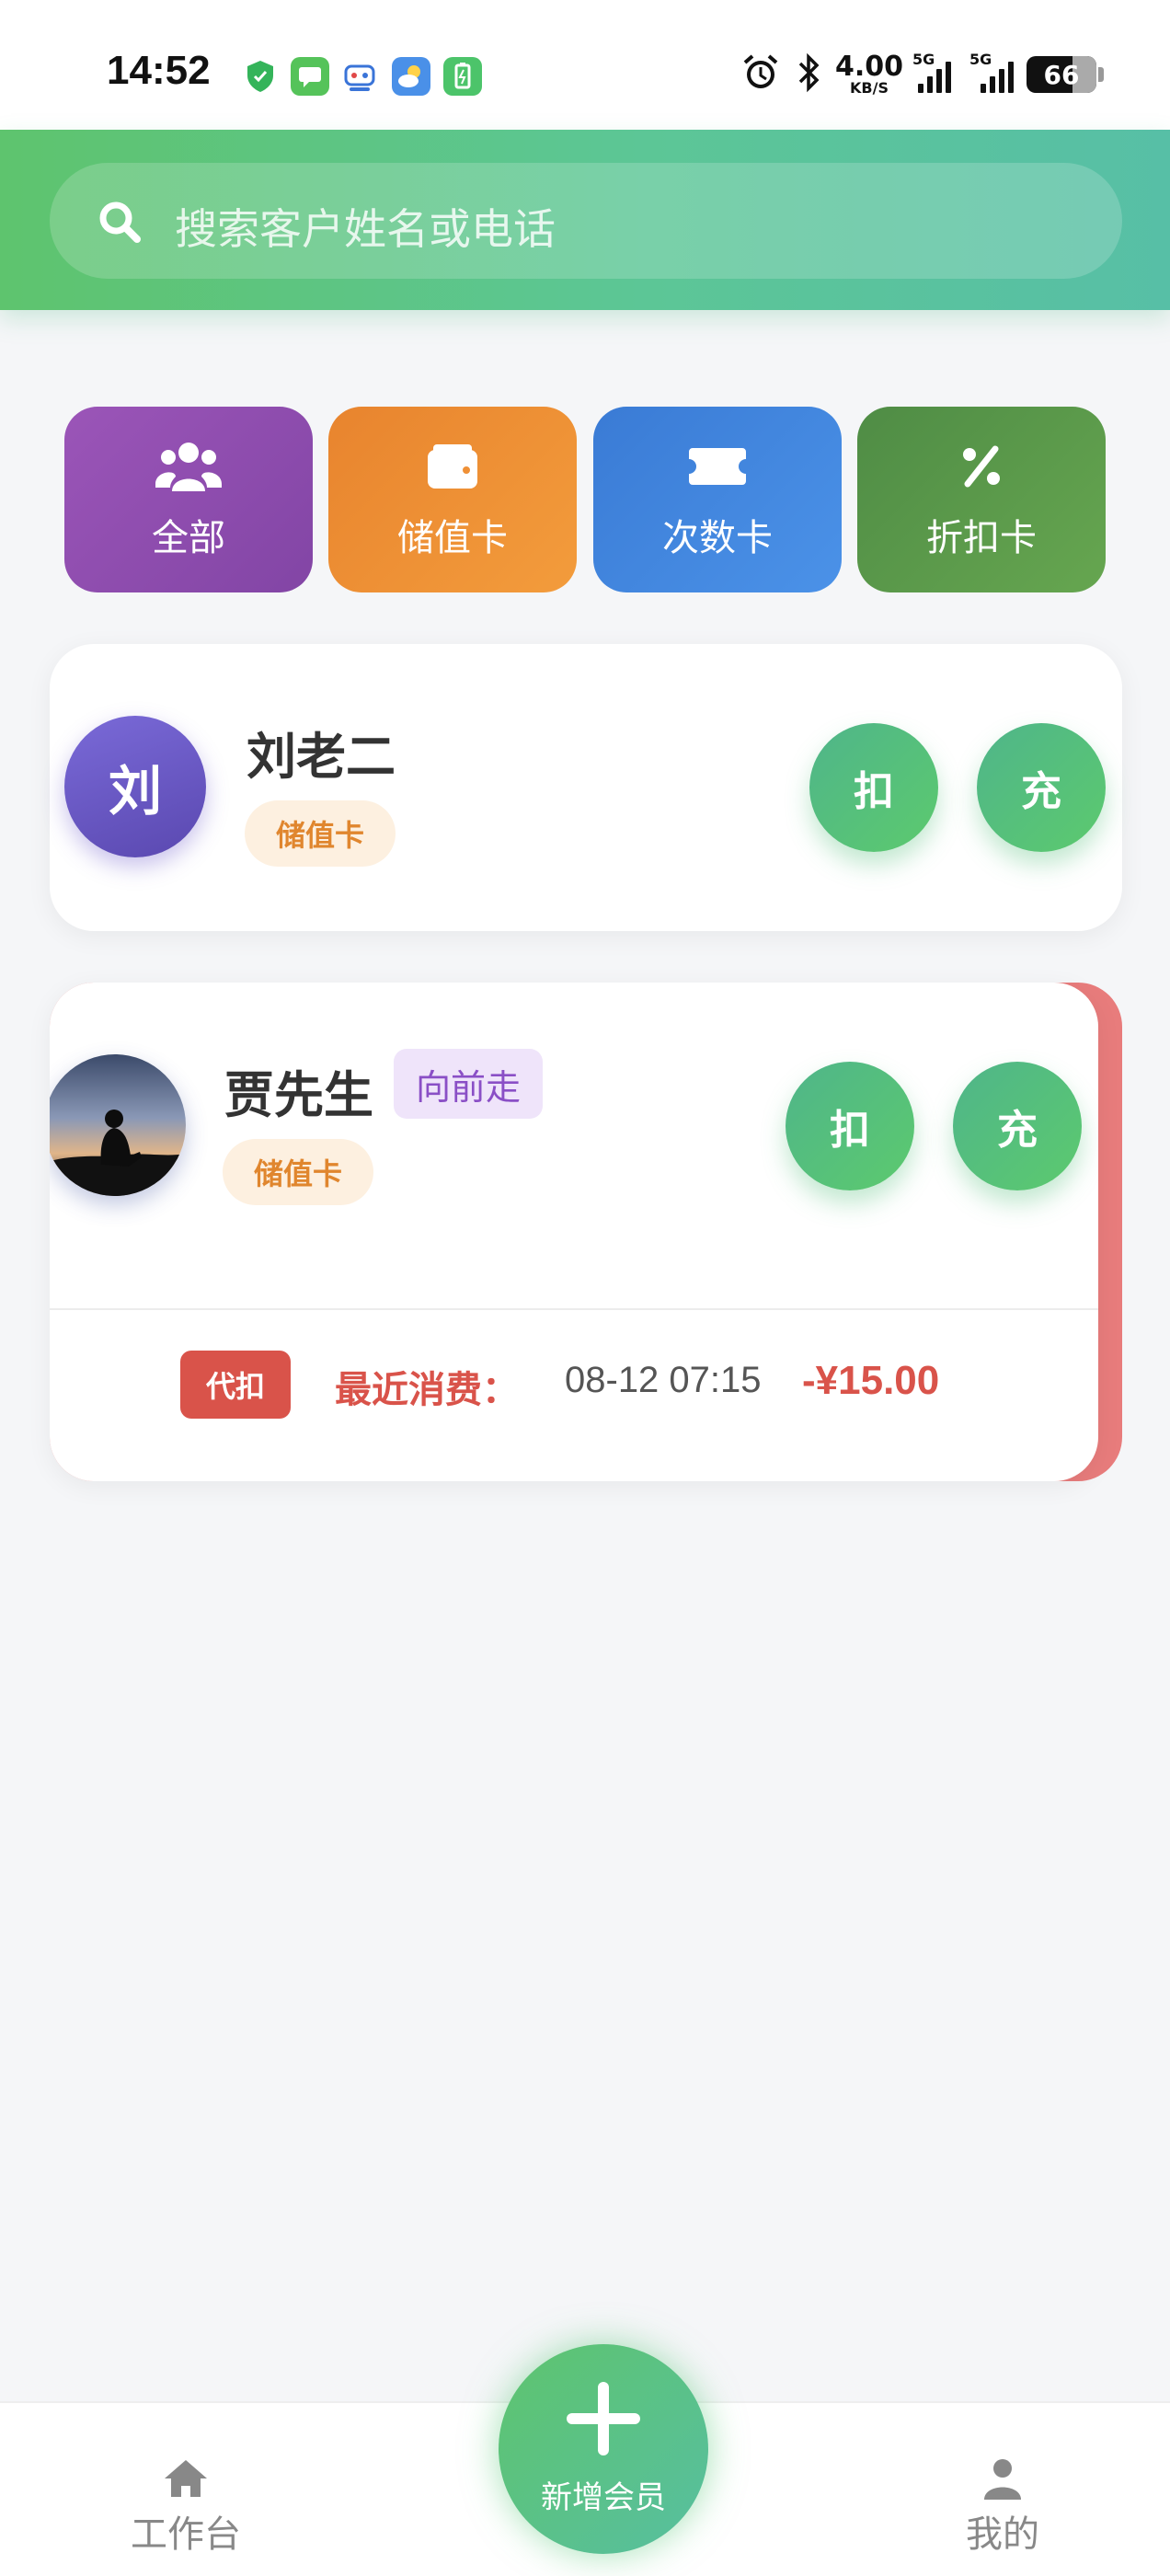  What do you see at coordinates (119, 222) in the screenshot?
I see `search-icon` at bounding box center [119, 222].